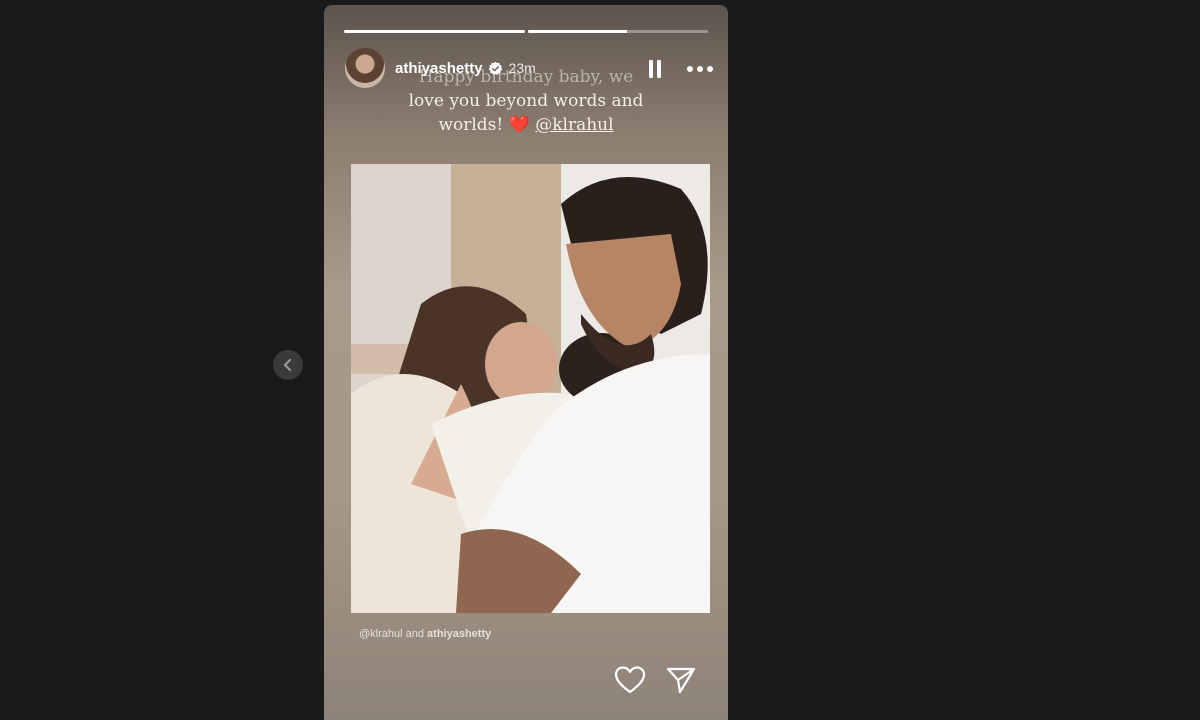  Describe the element at coordinates (473, 125) in the screenshot. I see `caption-line-3-text: worlds!` at that location.